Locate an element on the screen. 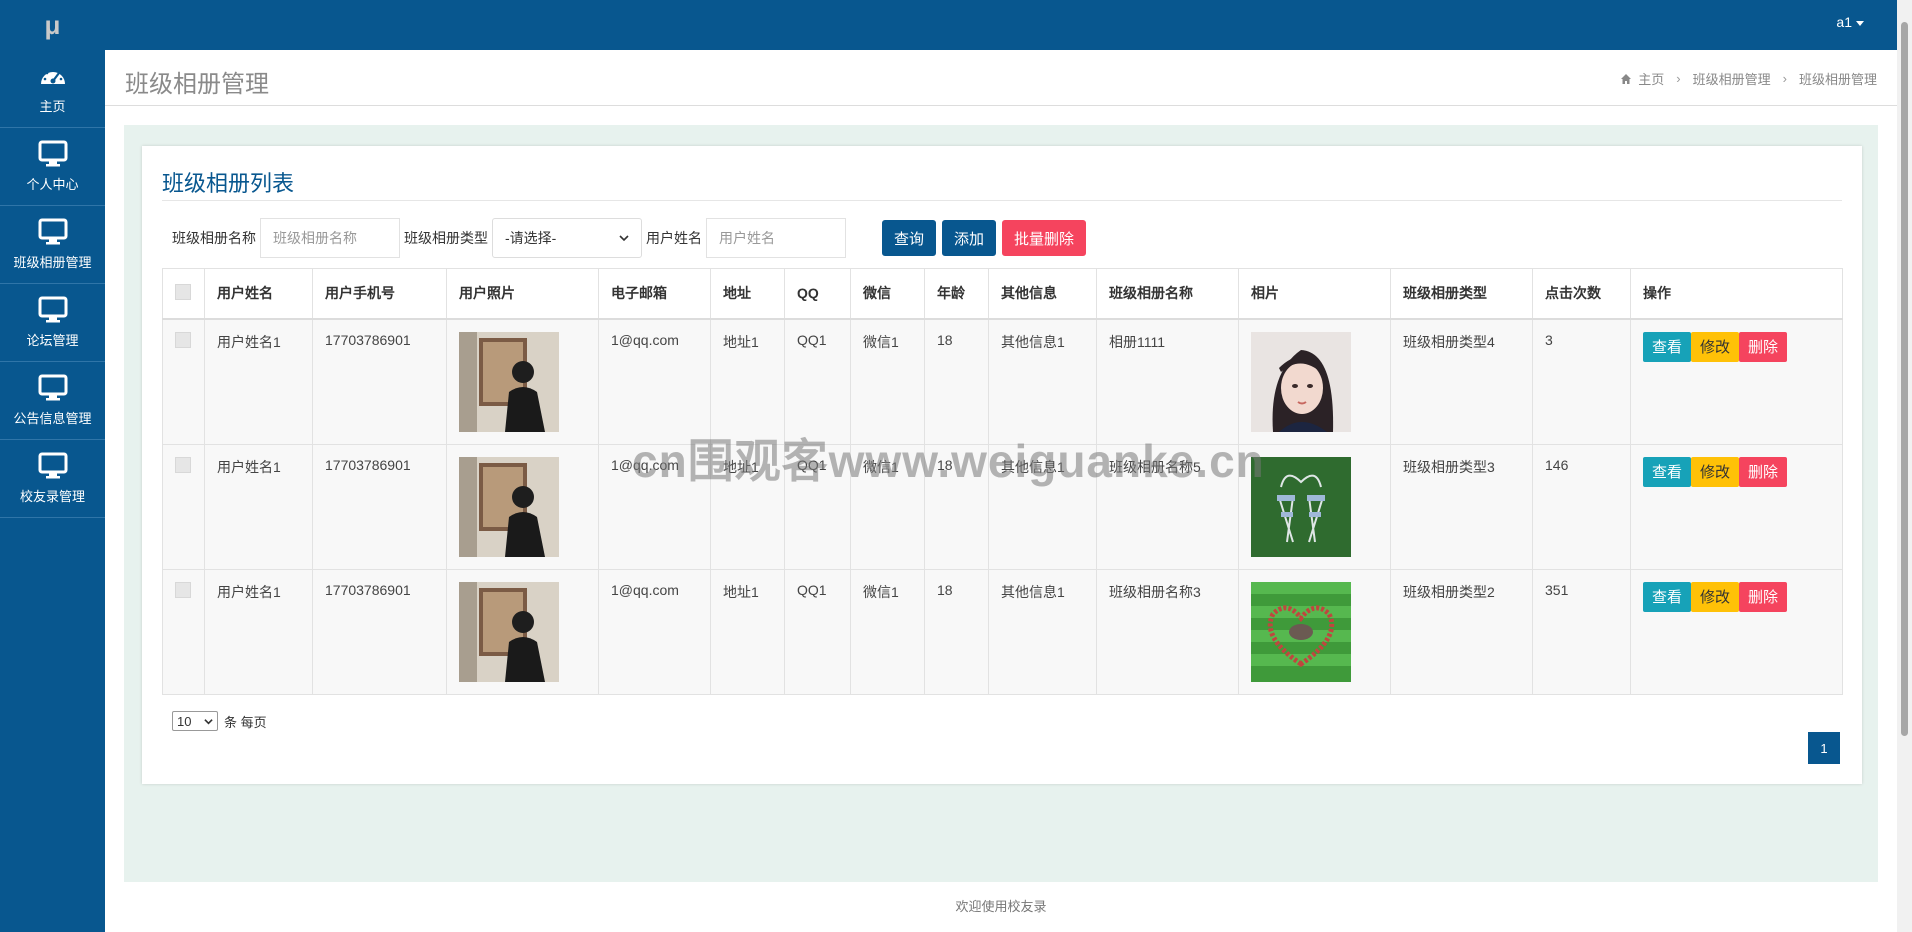  column-header: 年龄 is located at coordinates (956, 294).